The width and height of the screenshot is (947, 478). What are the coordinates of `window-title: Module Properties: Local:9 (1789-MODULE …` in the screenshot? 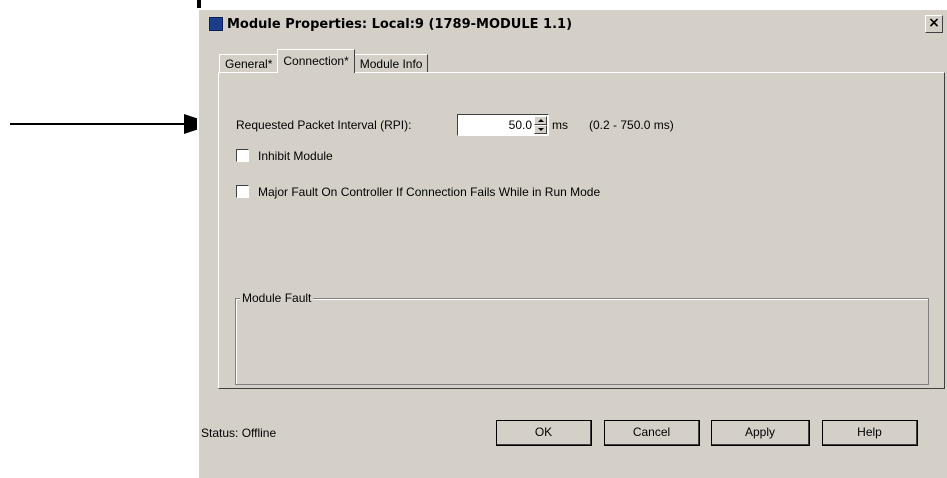 It's located at (400, 24).